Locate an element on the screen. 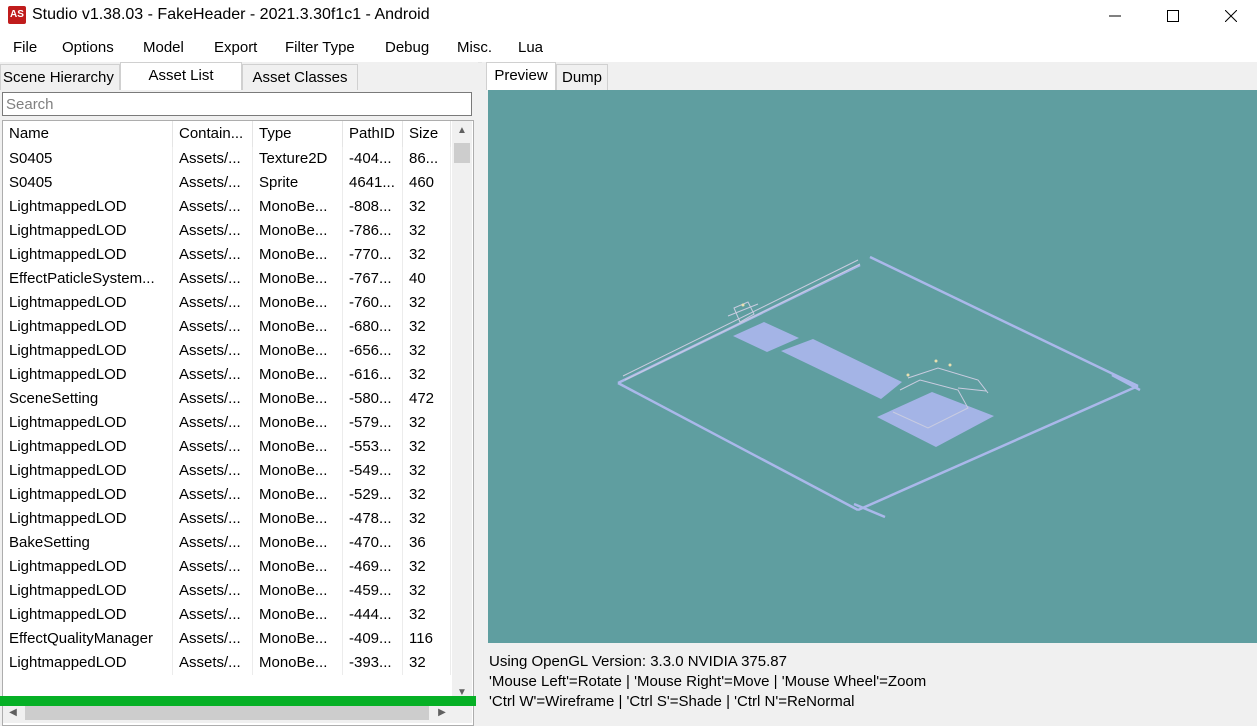  table-row: S0405 Assets/... Sprite 4641... 460 is located at coordinates (227, 183).